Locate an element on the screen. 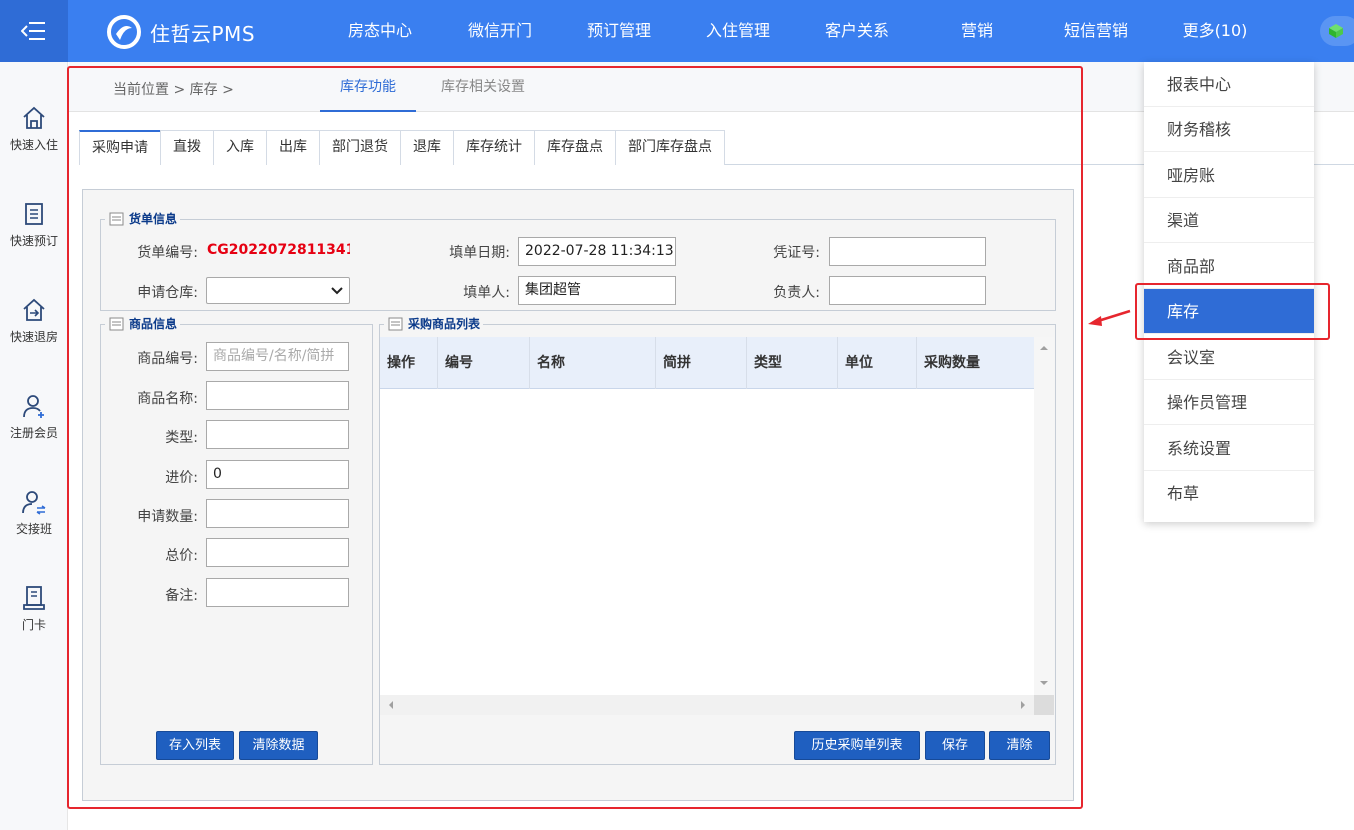  nav-booking: 预订管理 is located at coordinates (619, 31).